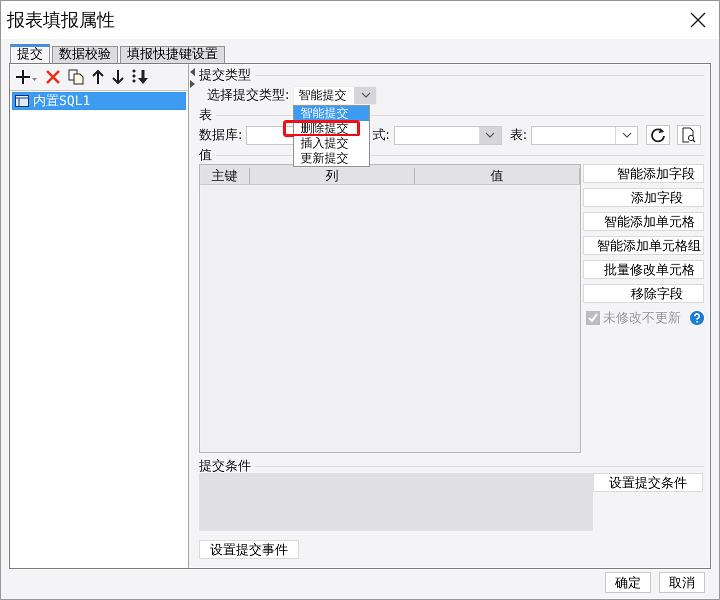 The image size is (720, 600). What do you see at coordinates (689, 135) in the screenshot?
I see `preview-button` at bounding box center [689, 135].